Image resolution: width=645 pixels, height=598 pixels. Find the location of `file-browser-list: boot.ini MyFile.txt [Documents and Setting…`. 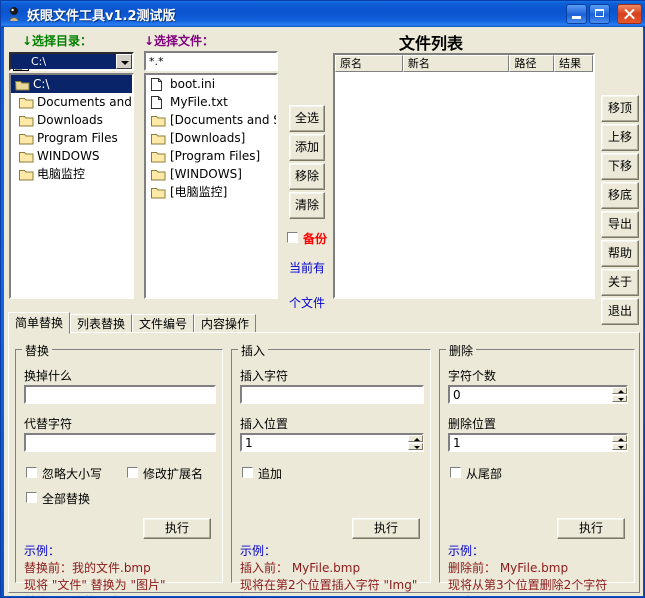

file-browser-list: boot.ini MyFile.txt [Documents and Setting… is located at coordinates (211, 186).